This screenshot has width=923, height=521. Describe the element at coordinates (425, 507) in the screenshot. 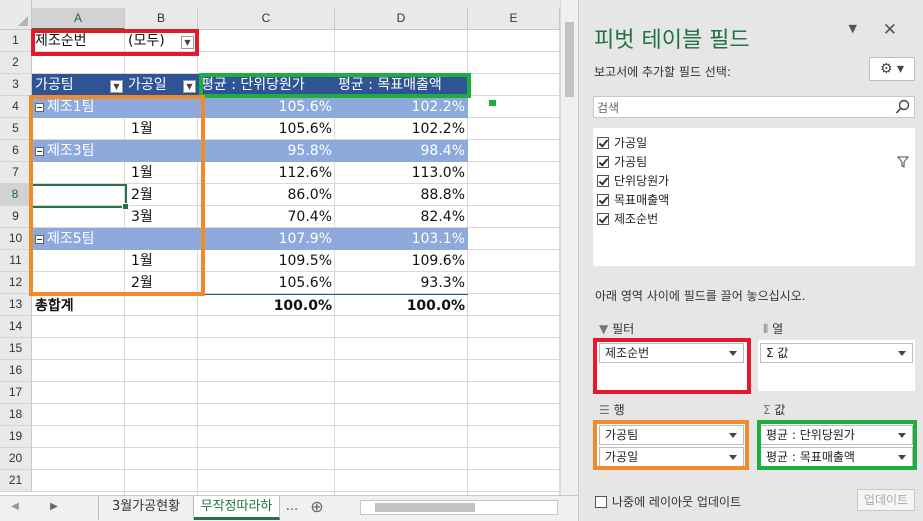

I see `horizontal-scroll-thumb` at that location.